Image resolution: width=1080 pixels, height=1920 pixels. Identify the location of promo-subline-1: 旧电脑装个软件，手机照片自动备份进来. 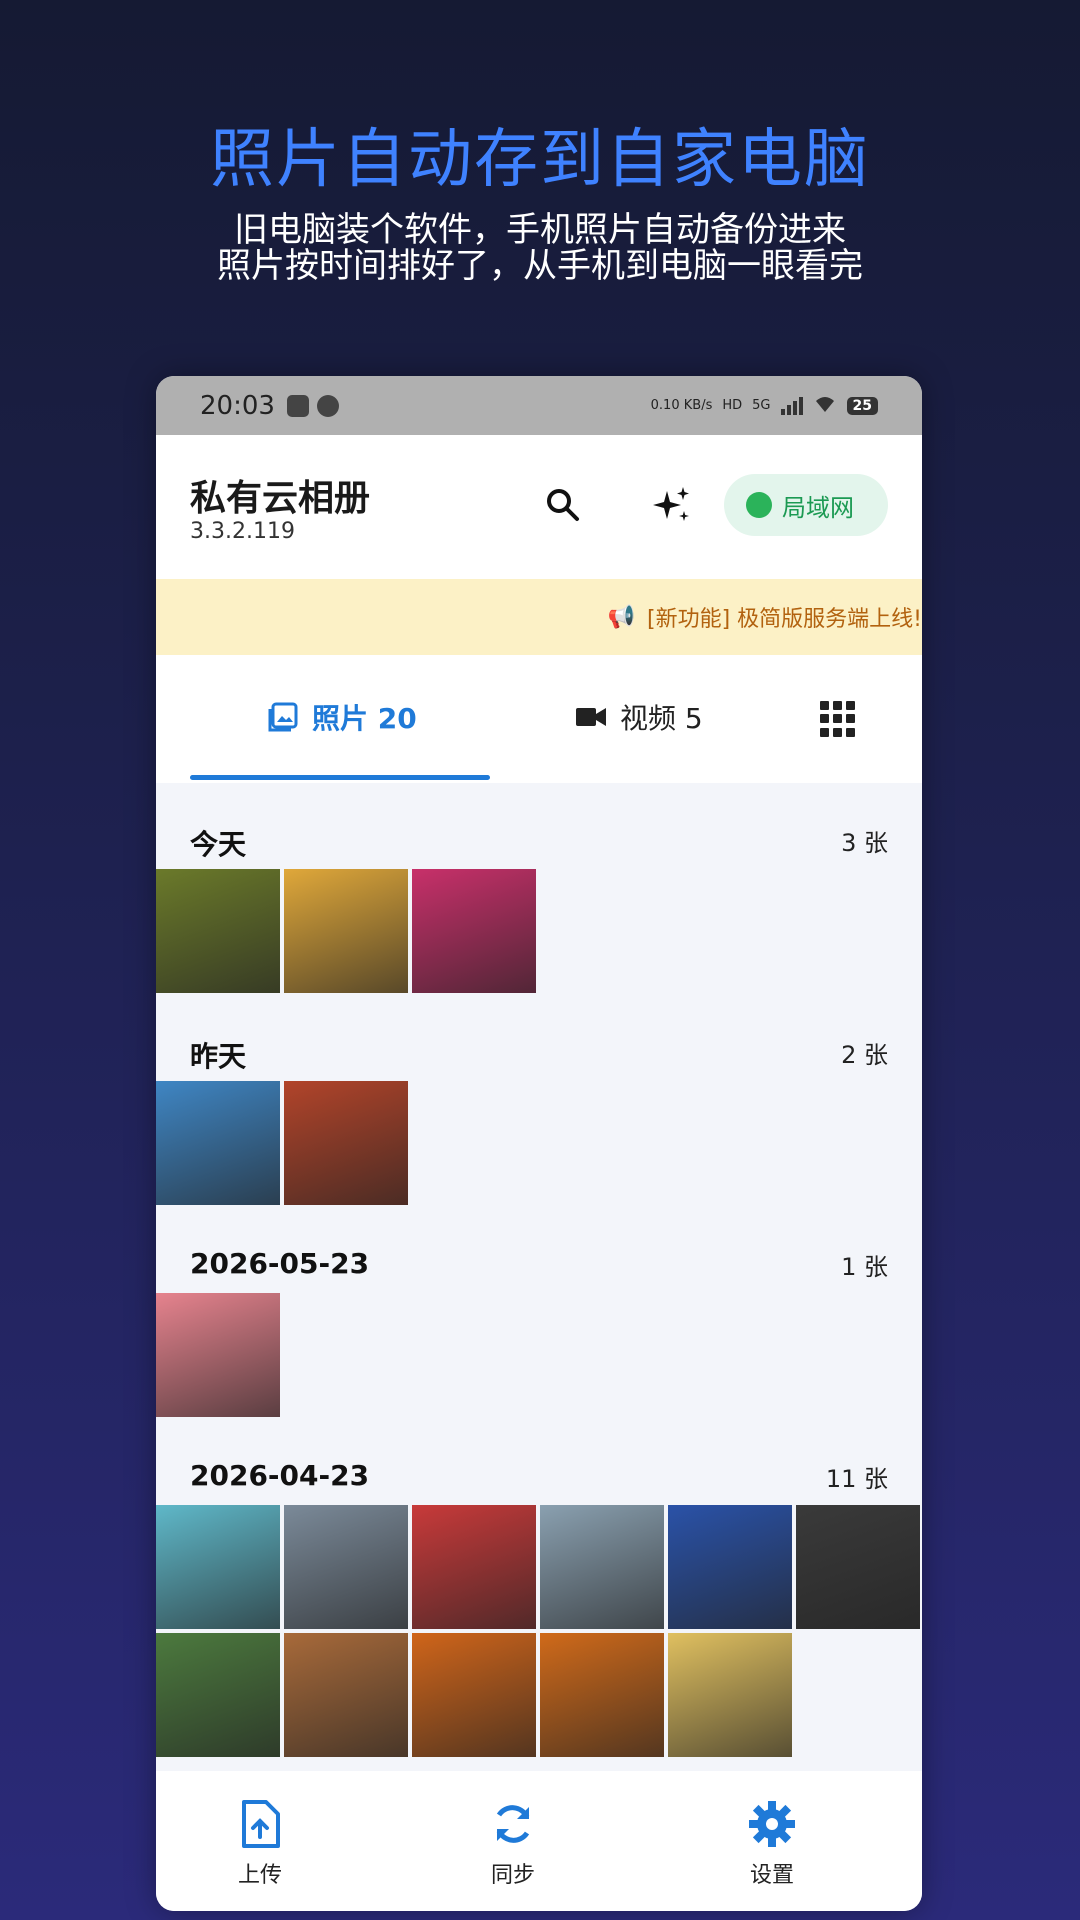
(540, 230).